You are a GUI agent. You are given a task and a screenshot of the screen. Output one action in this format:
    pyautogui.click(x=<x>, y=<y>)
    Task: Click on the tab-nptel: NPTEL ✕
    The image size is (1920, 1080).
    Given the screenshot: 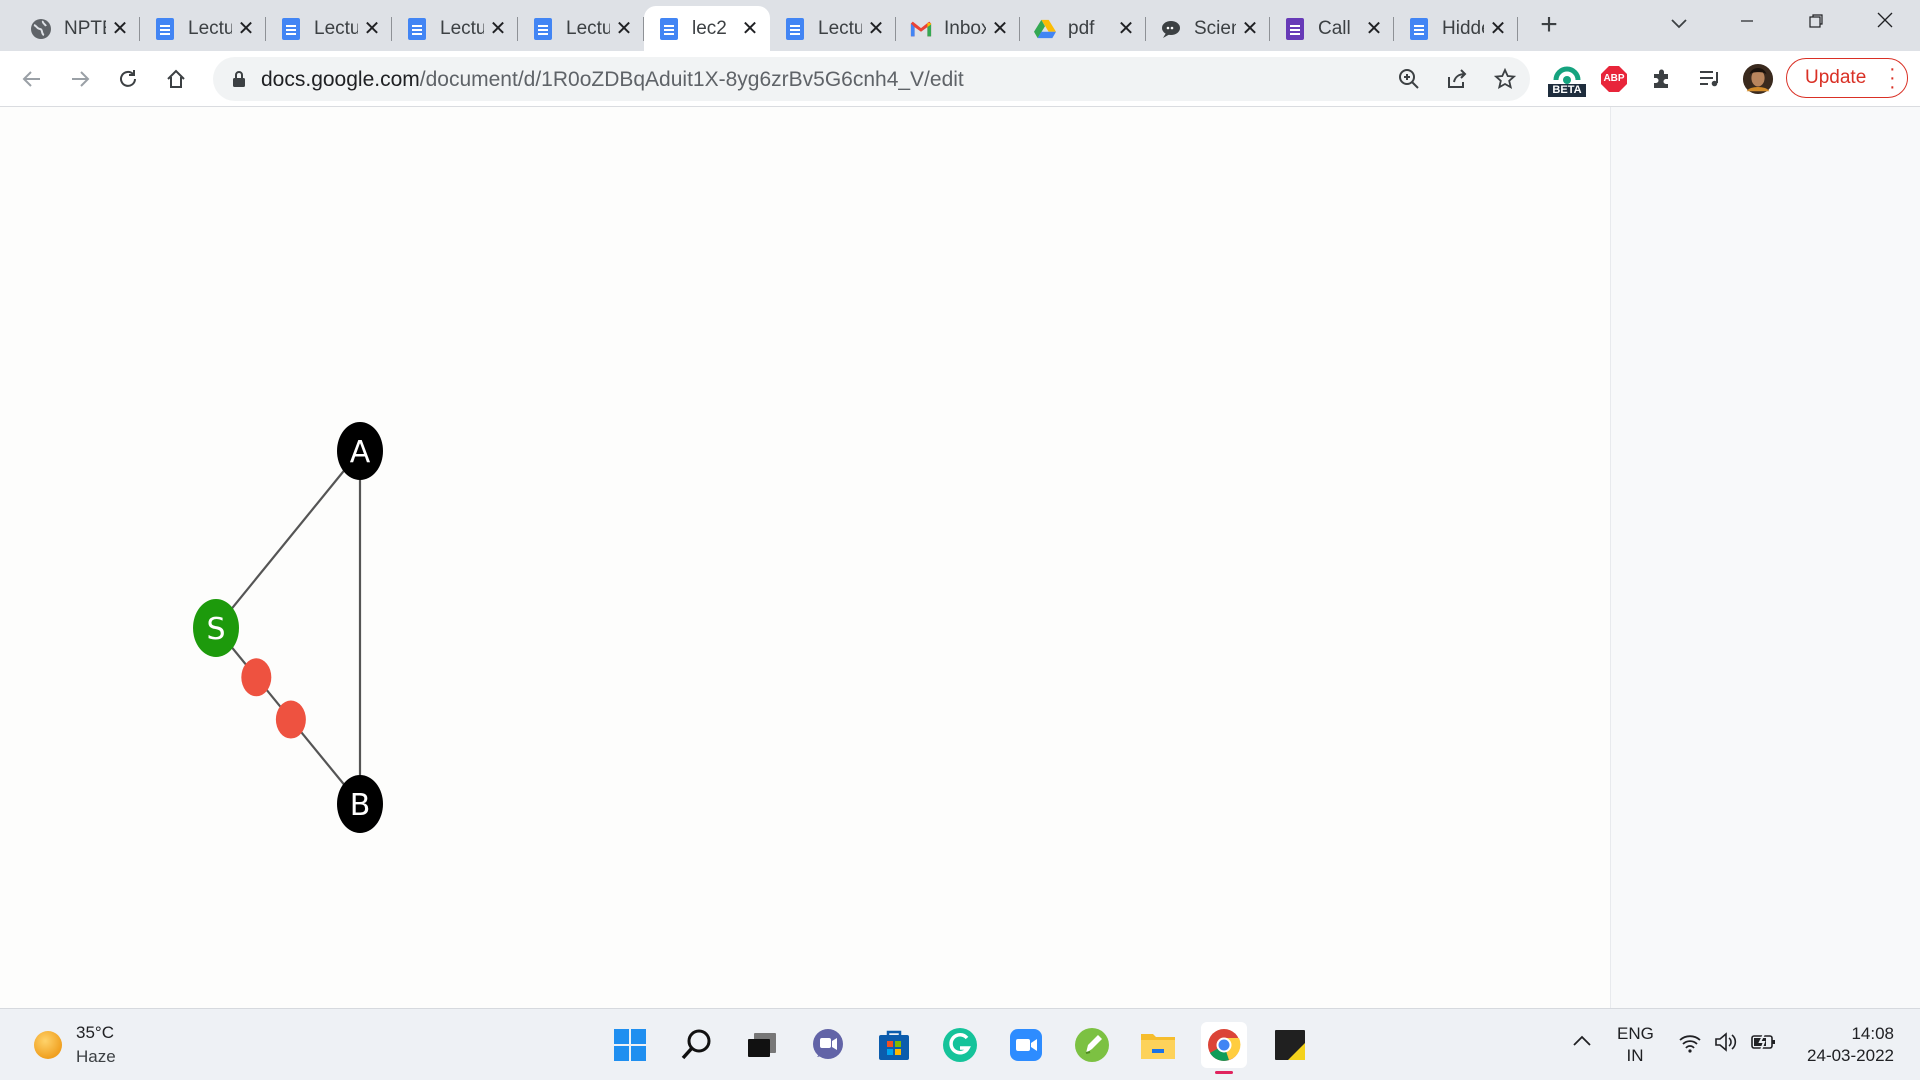 What is the action you would take?
    pyautogui.click(x=78, y=28)
    